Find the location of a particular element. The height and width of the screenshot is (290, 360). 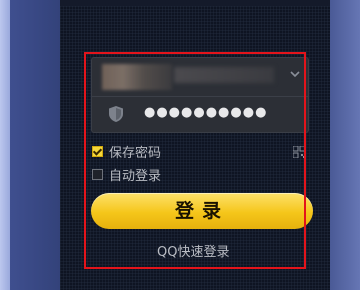

left-bezel is located at coordinates (5, 145).